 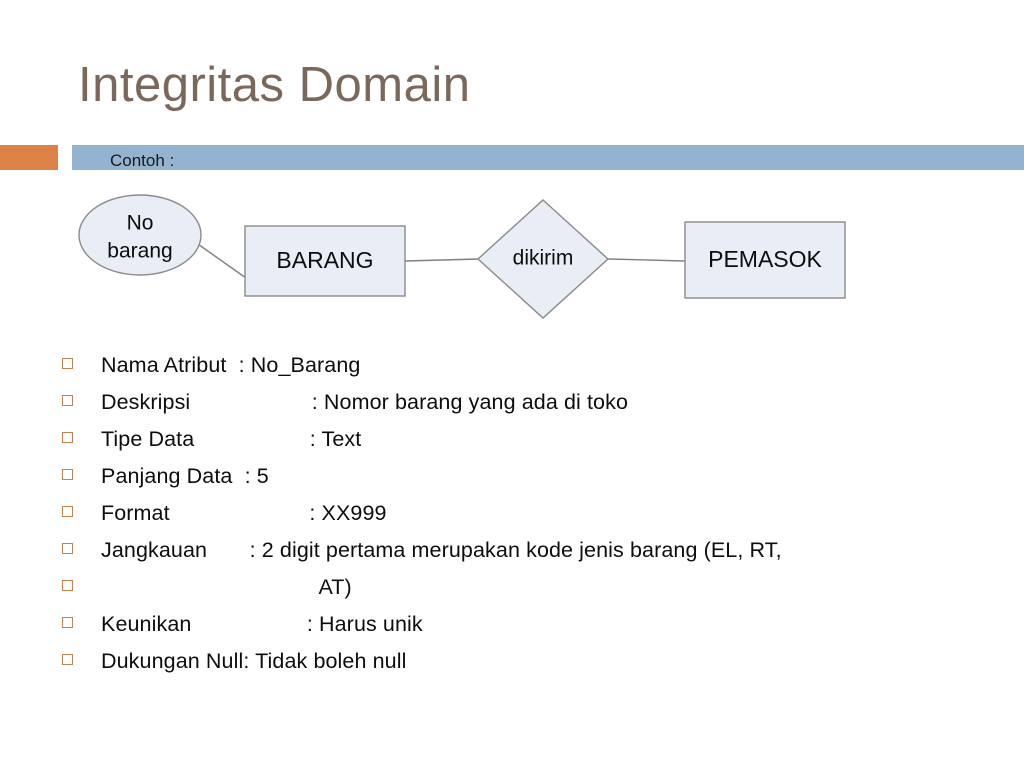 I want to click on entity-box-pemasok-label: PEMASOK, so click(x=765, y=259).